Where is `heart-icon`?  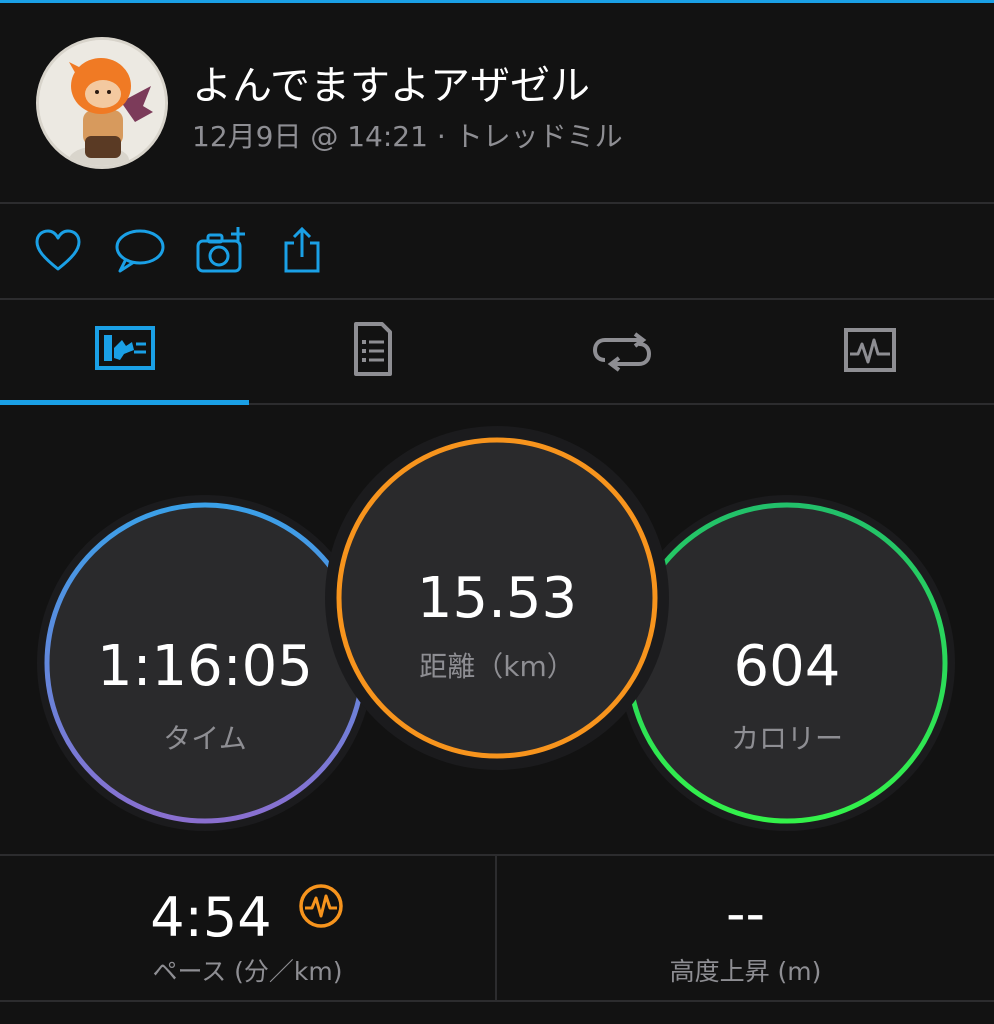
heart-icon is located at coordinates (58, 250).